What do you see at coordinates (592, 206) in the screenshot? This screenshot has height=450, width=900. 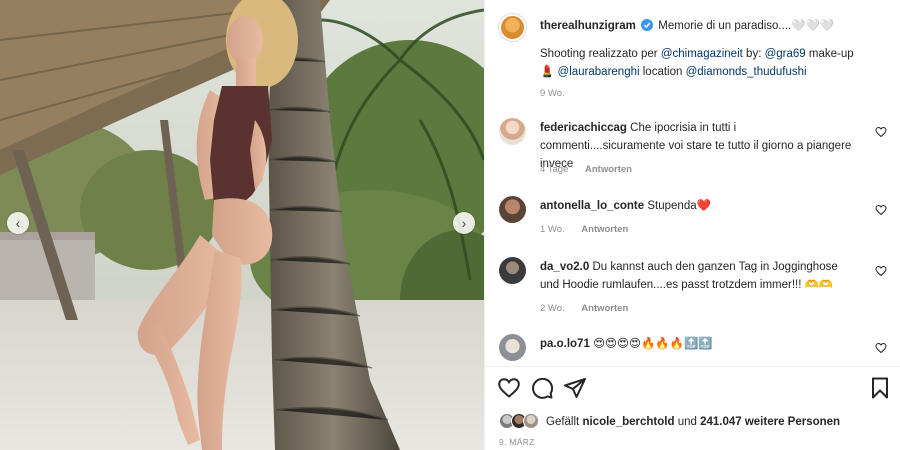 I see `comment-username: antonella_lo_conte` at bounding box center [592, 206].